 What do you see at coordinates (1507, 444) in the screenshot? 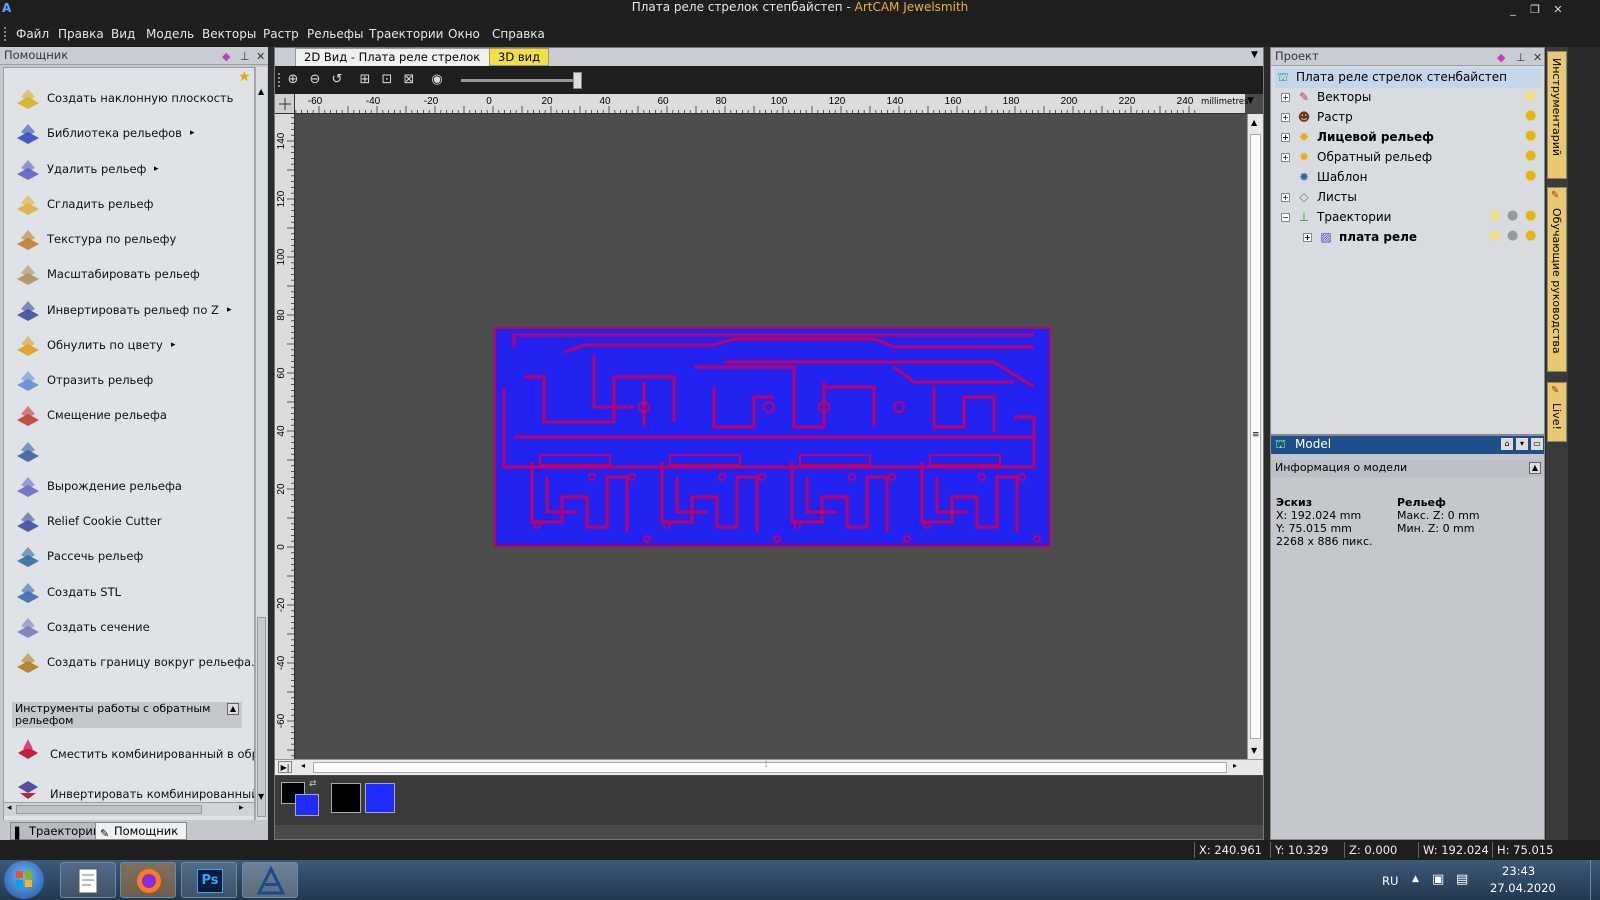
I see `home-icon: ⌂` at bounding box center [1507, 444].